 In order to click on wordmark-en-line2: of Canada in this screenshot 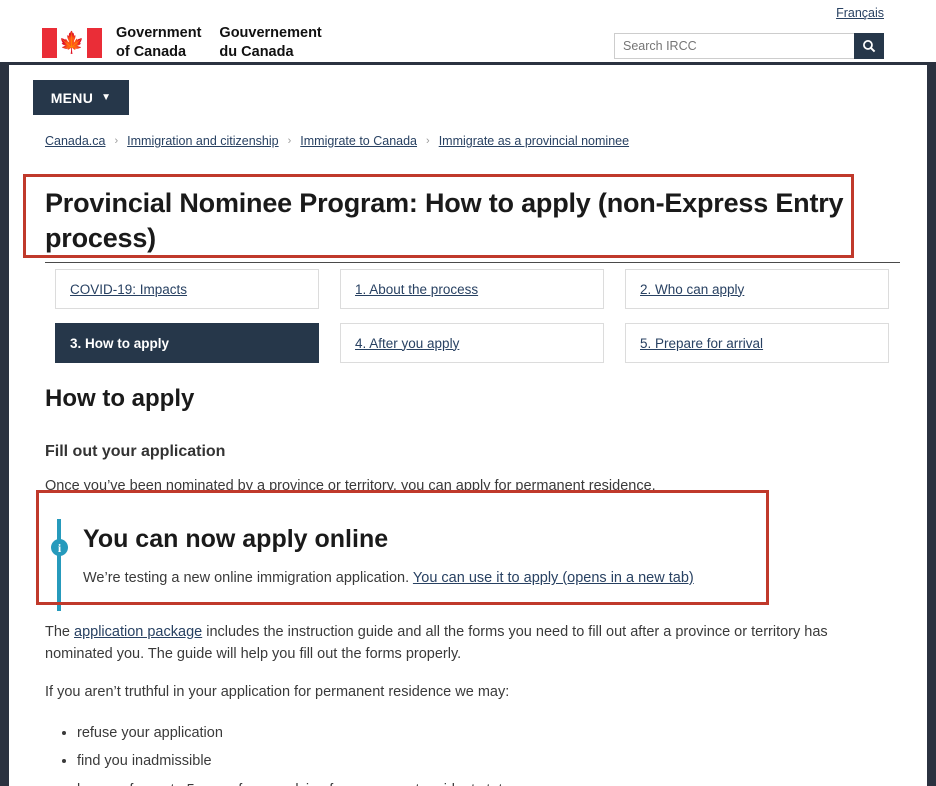, I will do `click(151, 51)`.